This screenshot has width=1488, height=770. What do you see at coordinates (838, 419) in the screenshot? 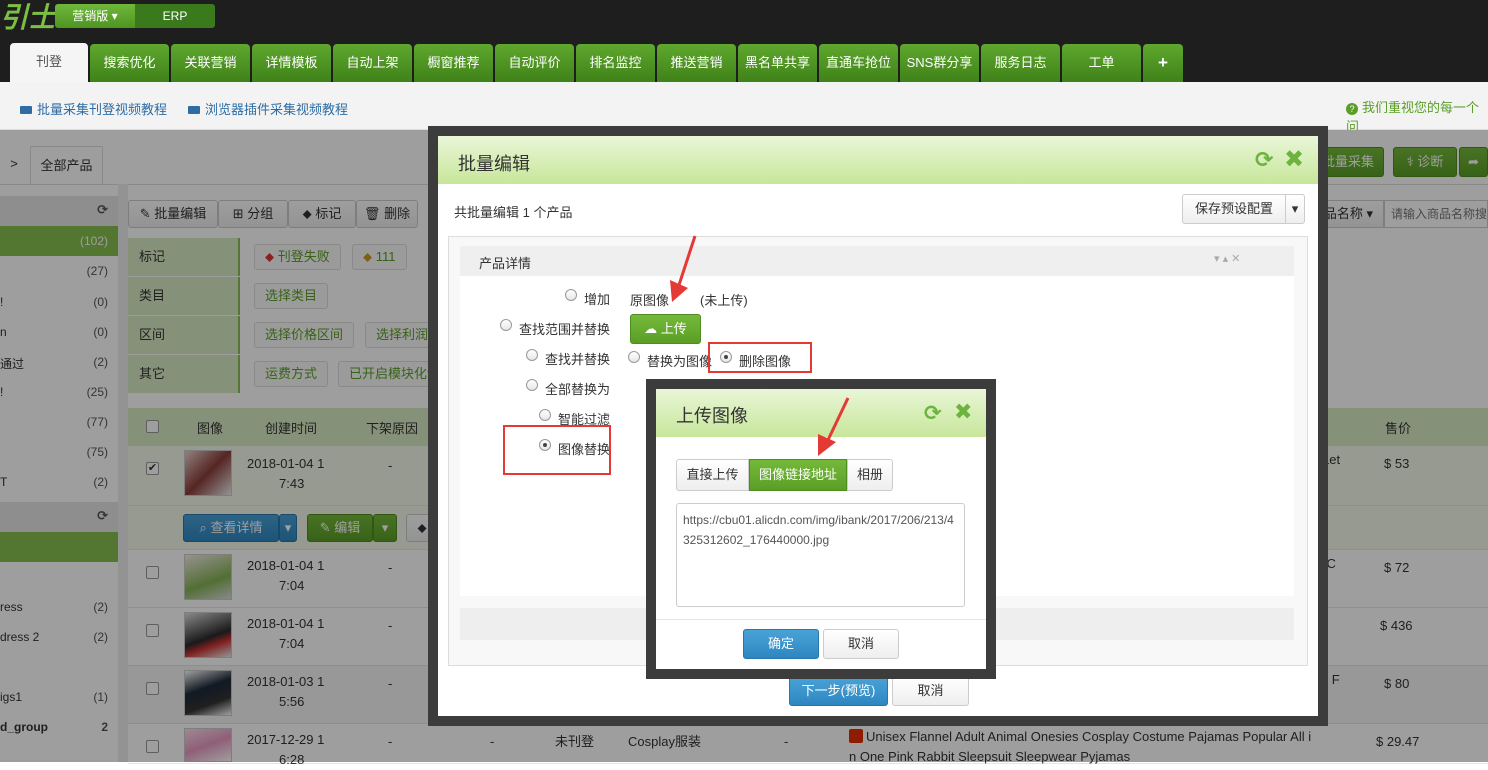
I see `arrow-to-url-tab` at bounding box center [838, 419].